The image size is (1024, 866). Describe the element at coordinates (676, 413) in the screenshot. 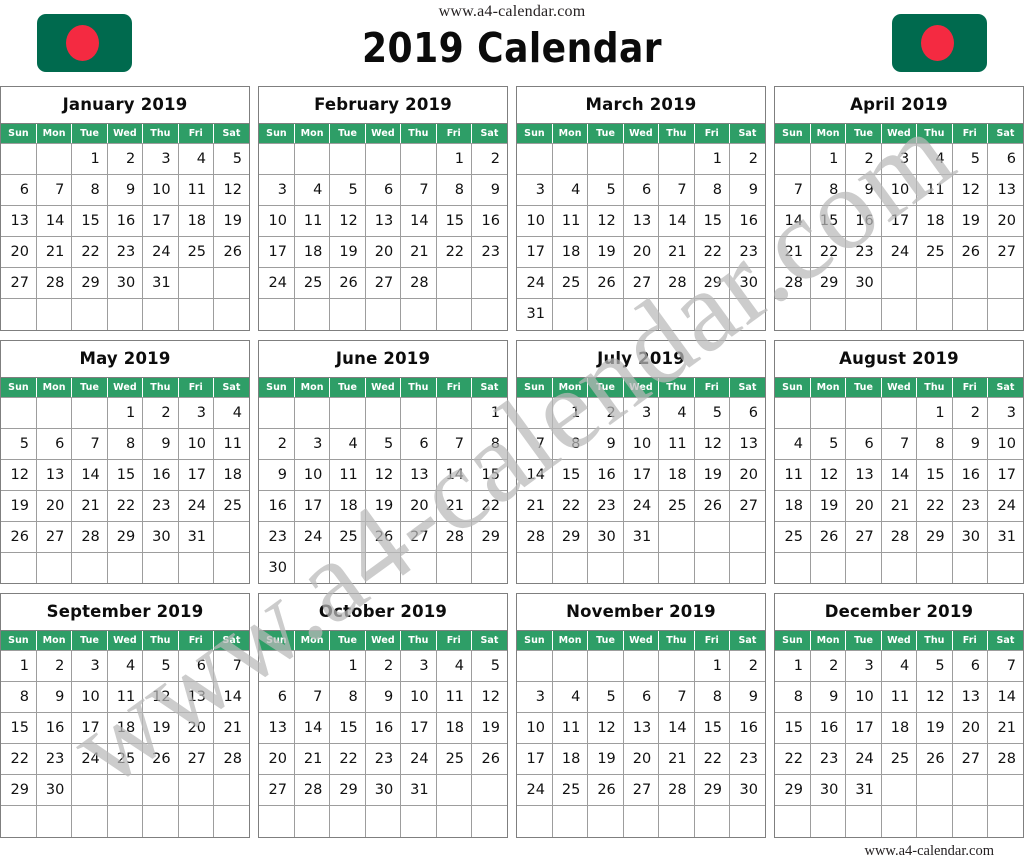

I see `day-cell: 4` at that location.